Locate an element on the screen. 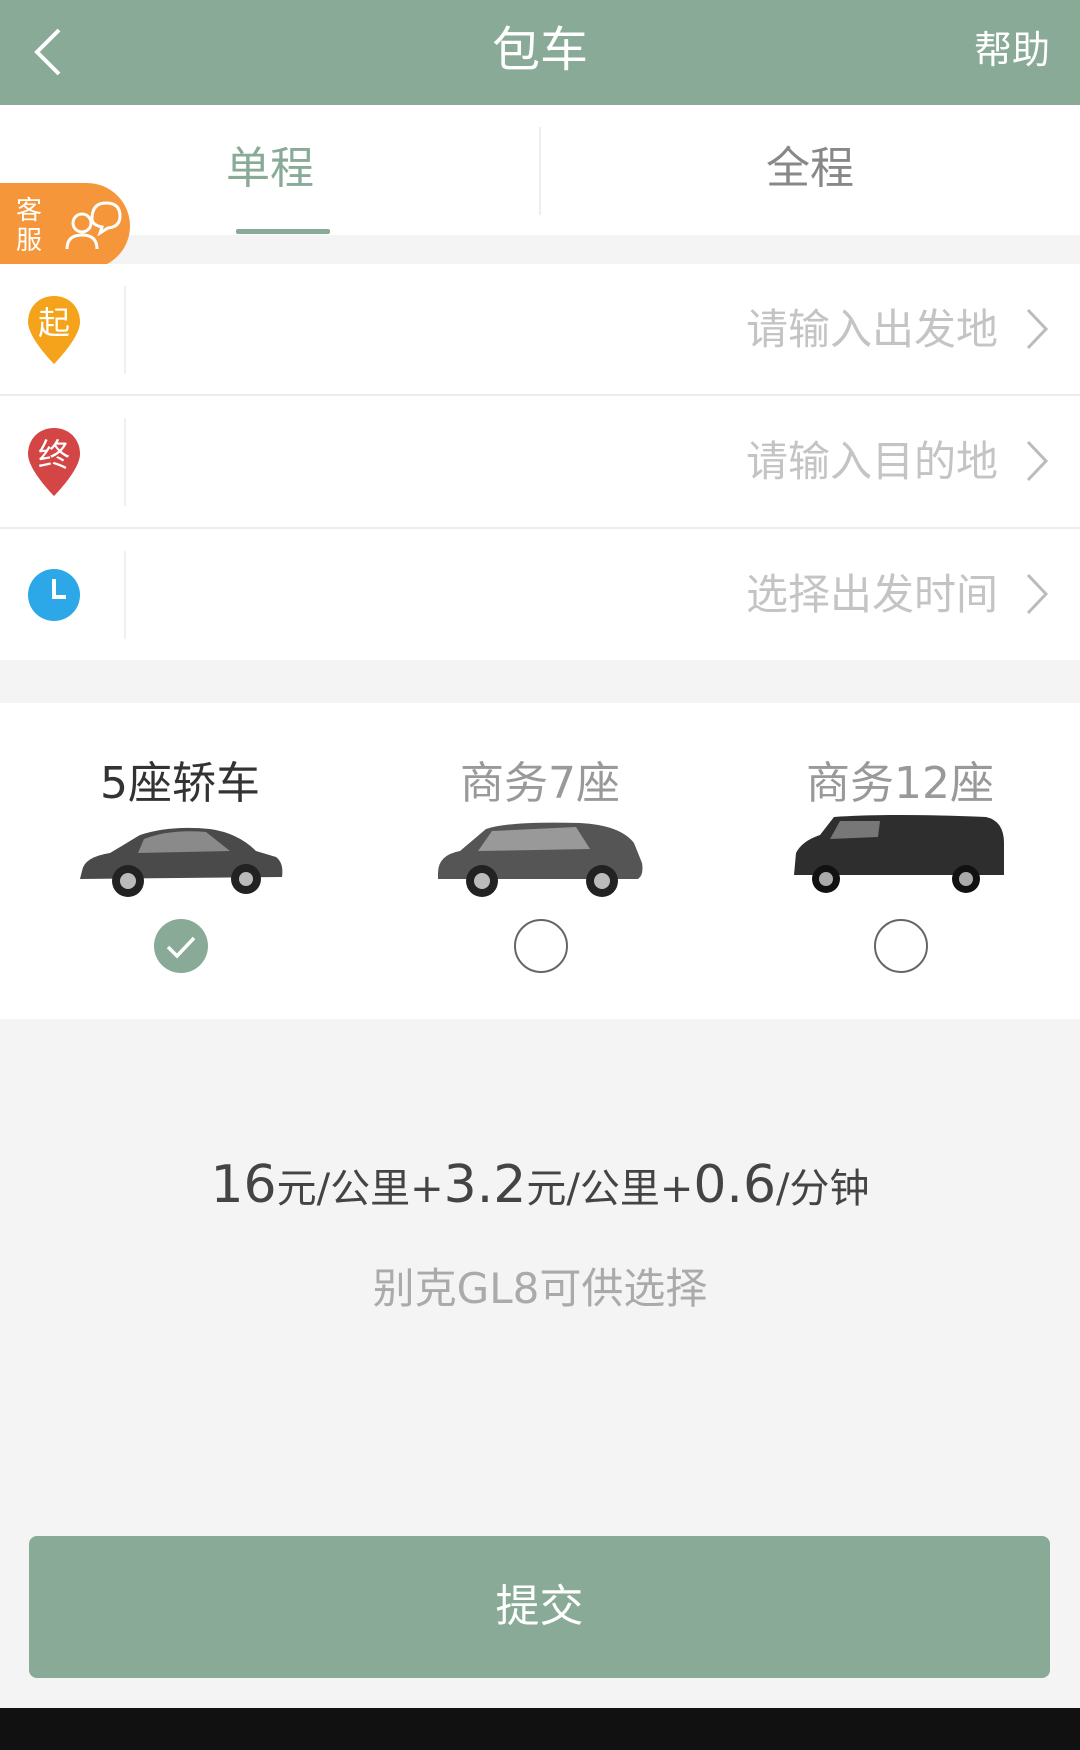 The height and width of the screenshot is (1750, 1080). trip-type-tabs: 单程 全程 is located at coordinates (540, 170).